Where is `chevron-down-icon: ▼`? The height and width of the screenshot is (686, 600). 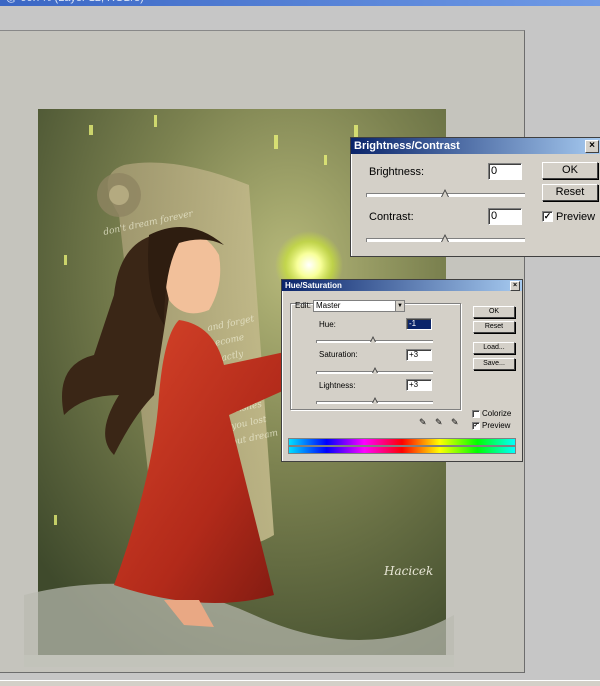
chevron-down-icon: ▼ is located at coordinates (399, 306).